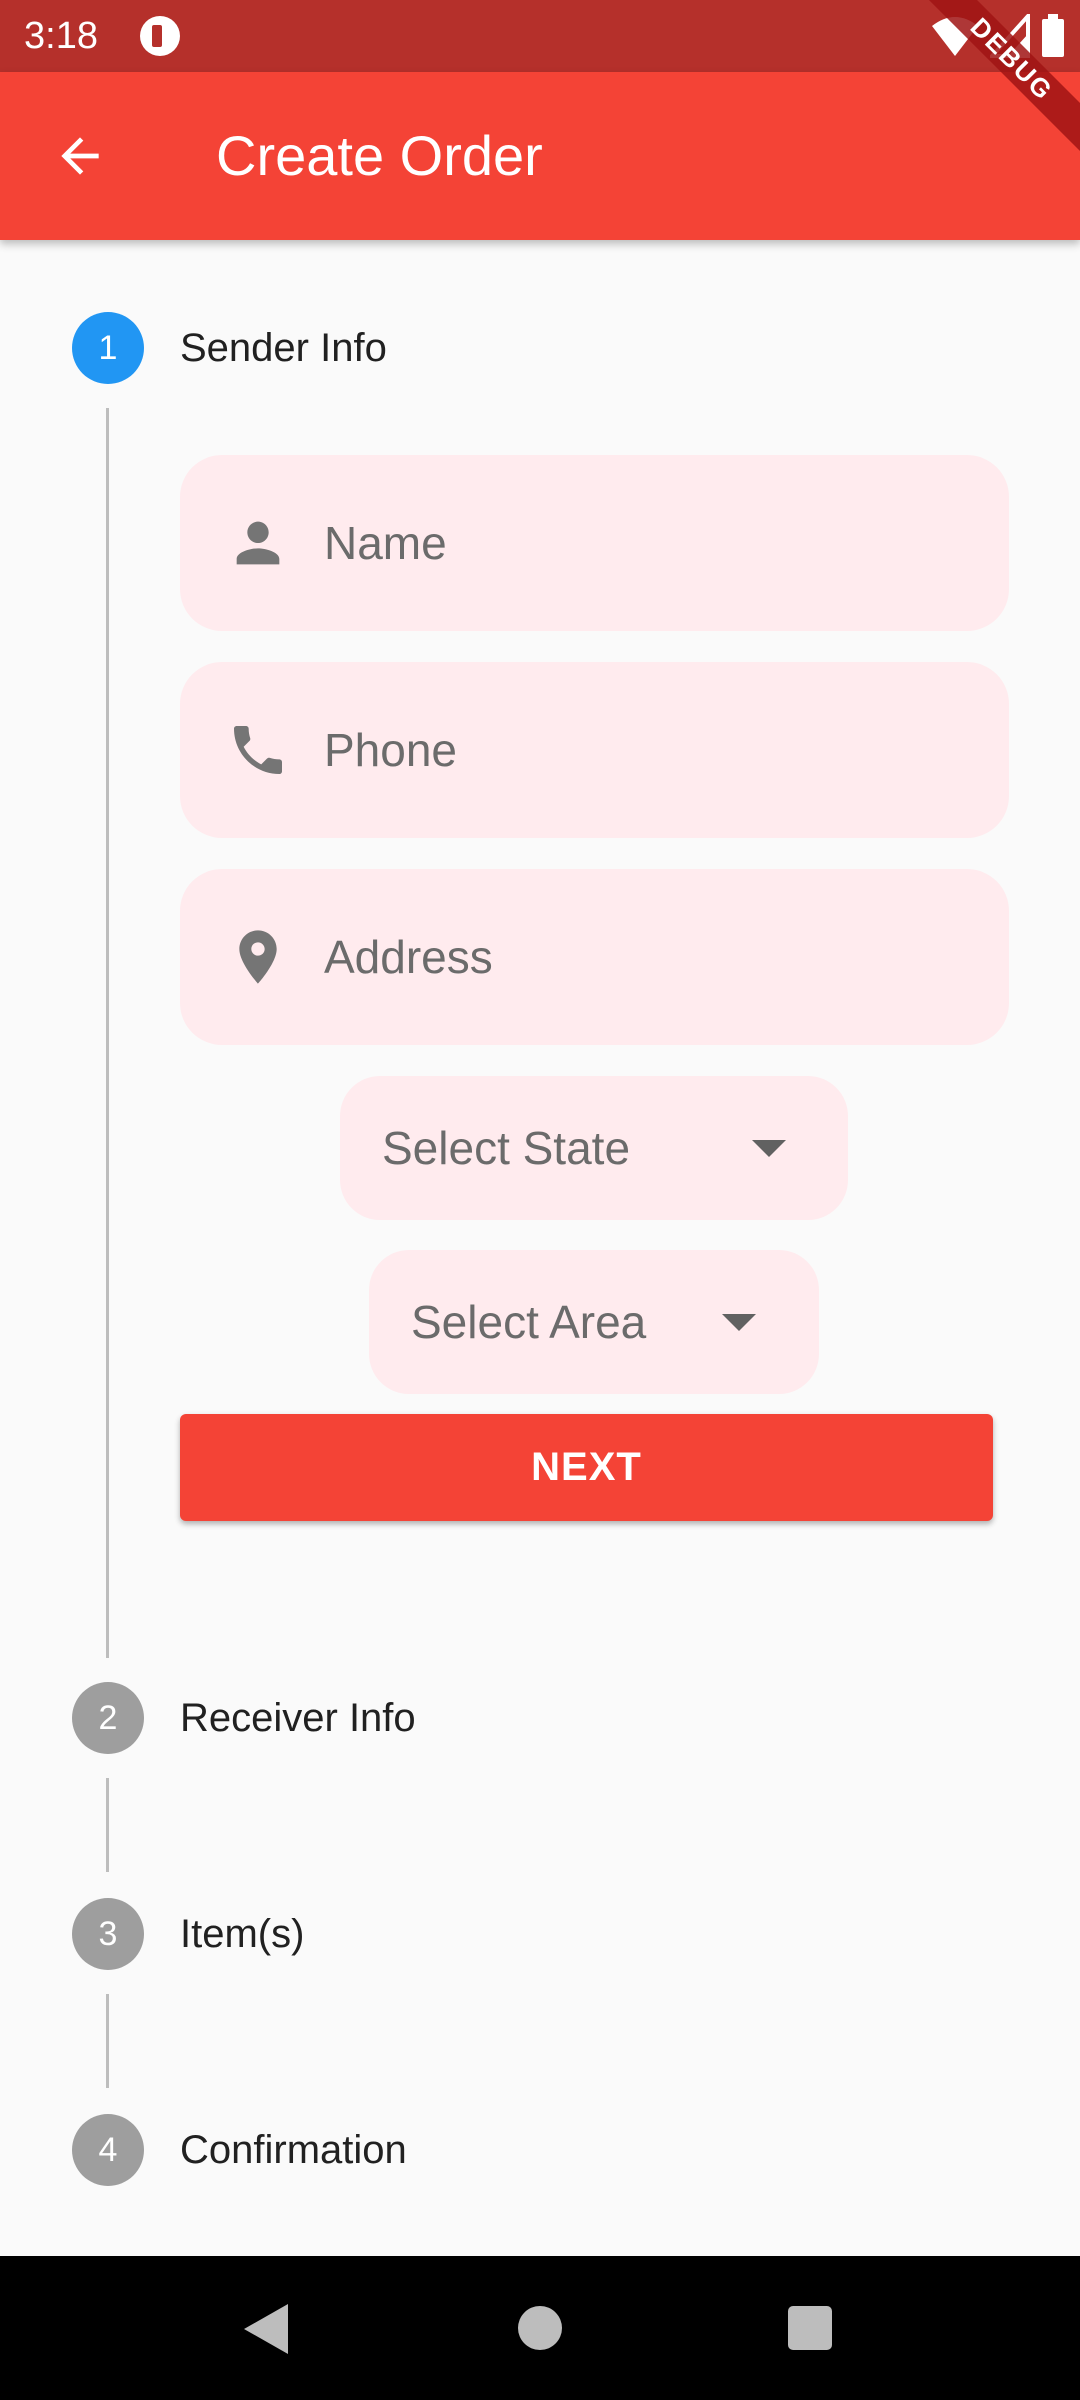 Image resolution: width=1080 pixels, height=2400 pixels. I want to click on page-title: Create Order, so click(379, 155).